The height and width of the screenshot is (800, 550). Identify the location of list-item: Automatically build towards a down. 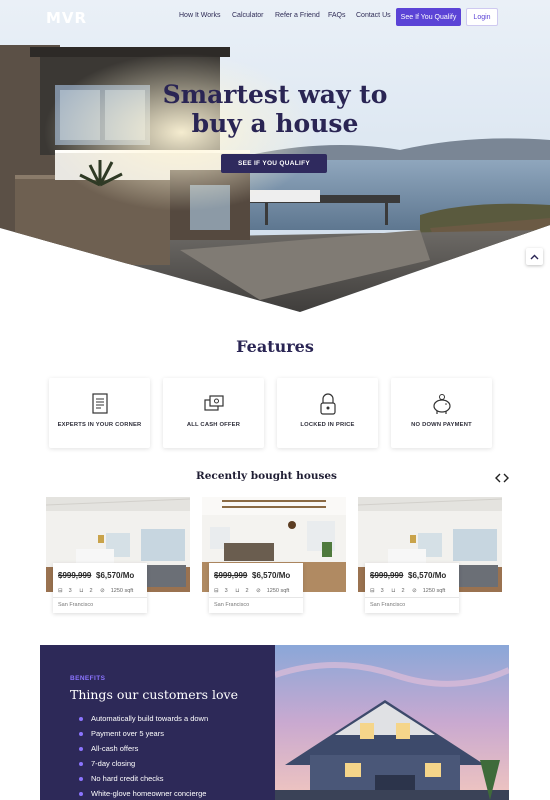
(142, 721).